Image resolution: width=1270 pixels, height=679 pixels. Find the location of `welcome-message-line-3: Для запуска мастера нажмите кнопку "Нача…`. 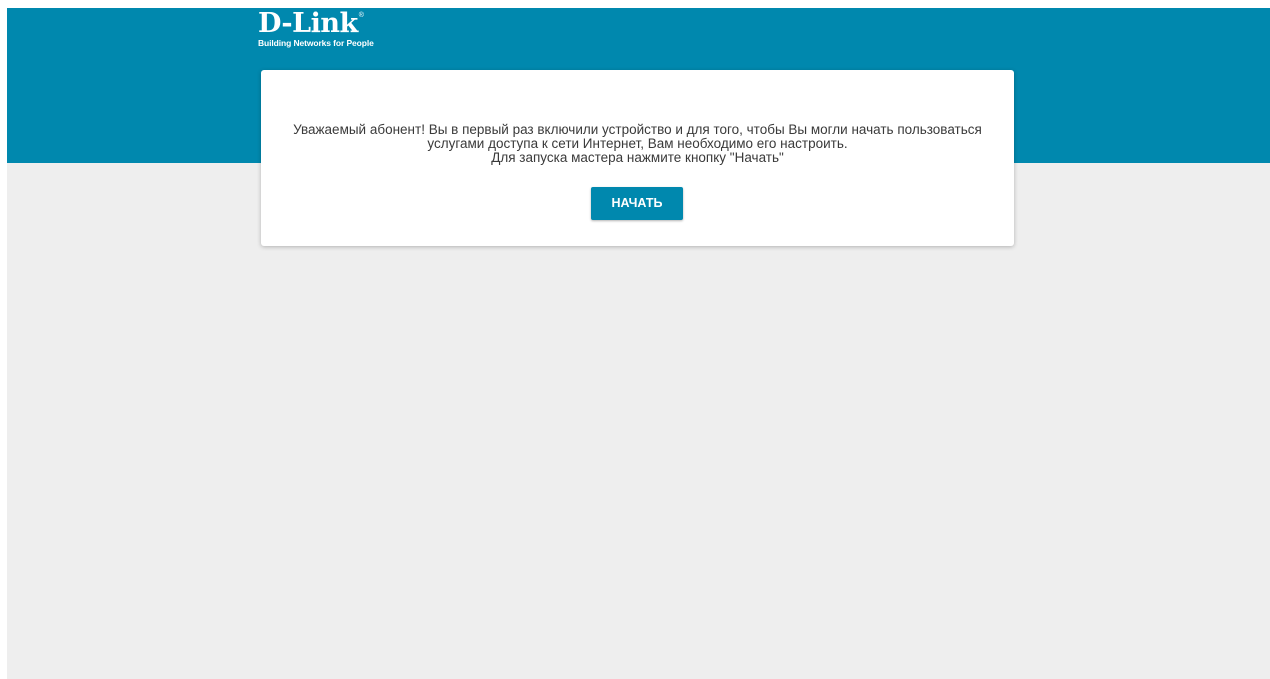

welcome-message-line-3: Для запуска мастера нажмите кнопку "Нача… is located at coordinates (637, 157).